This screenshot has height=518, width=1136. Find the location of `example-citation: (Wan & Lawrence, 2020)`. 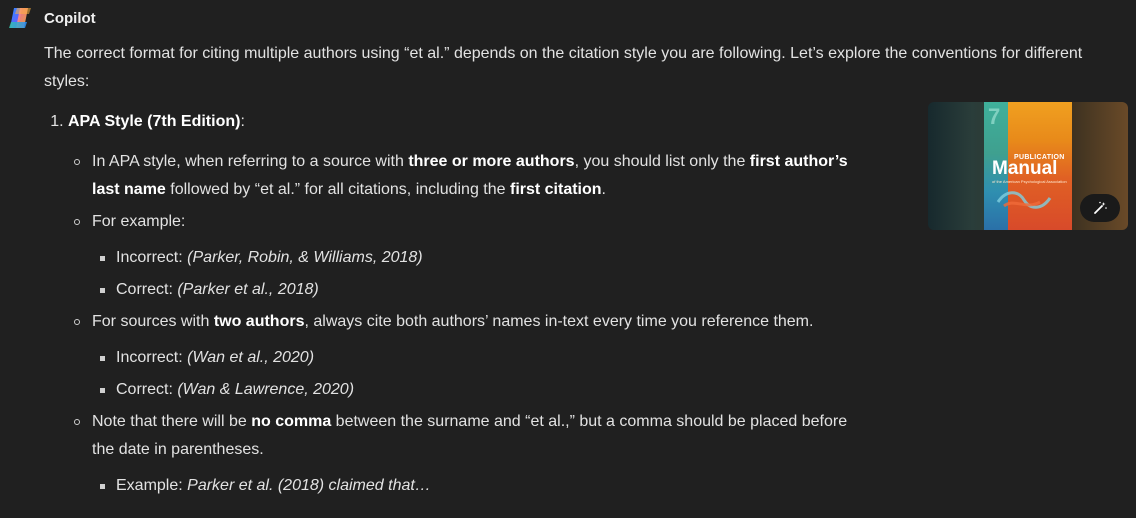

example-citation: (Wan & Lawrence, 2020) is located at coordinates (266, 389).